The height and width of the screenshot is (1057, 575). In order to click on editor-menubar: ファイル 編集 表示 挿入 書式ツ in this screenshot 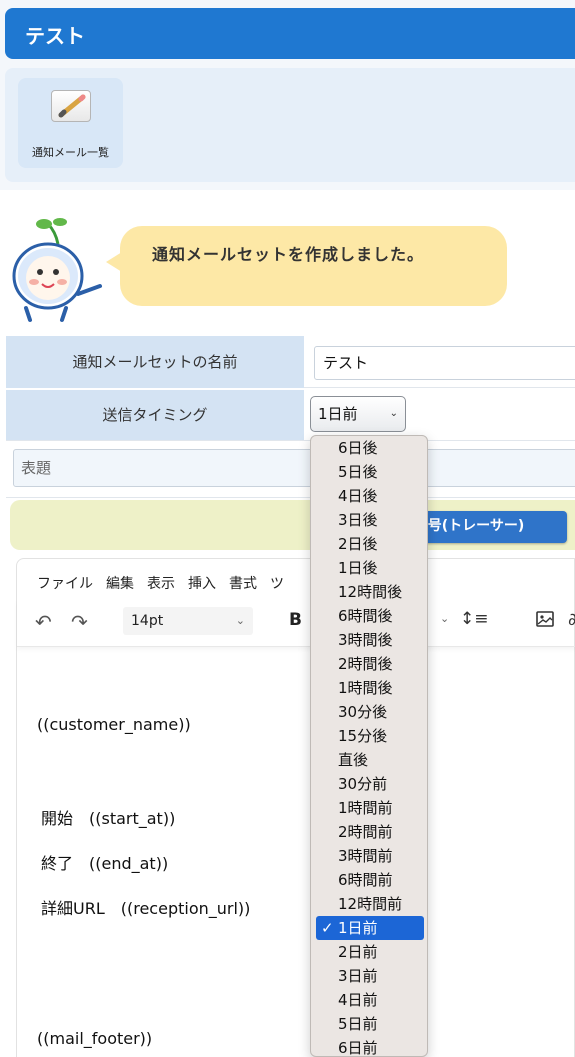, I will do `click(167, 583)`.